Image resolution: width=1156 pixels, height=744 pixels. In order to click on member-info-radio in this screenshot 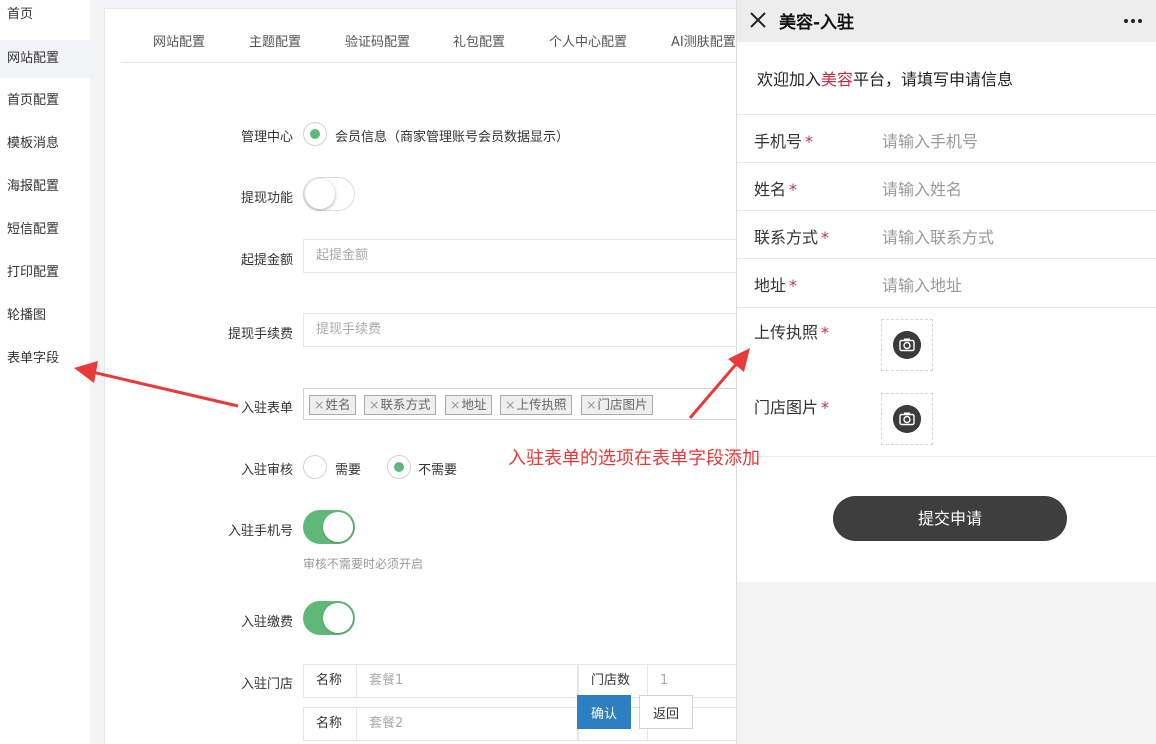, I will do `click(315, 134)`.